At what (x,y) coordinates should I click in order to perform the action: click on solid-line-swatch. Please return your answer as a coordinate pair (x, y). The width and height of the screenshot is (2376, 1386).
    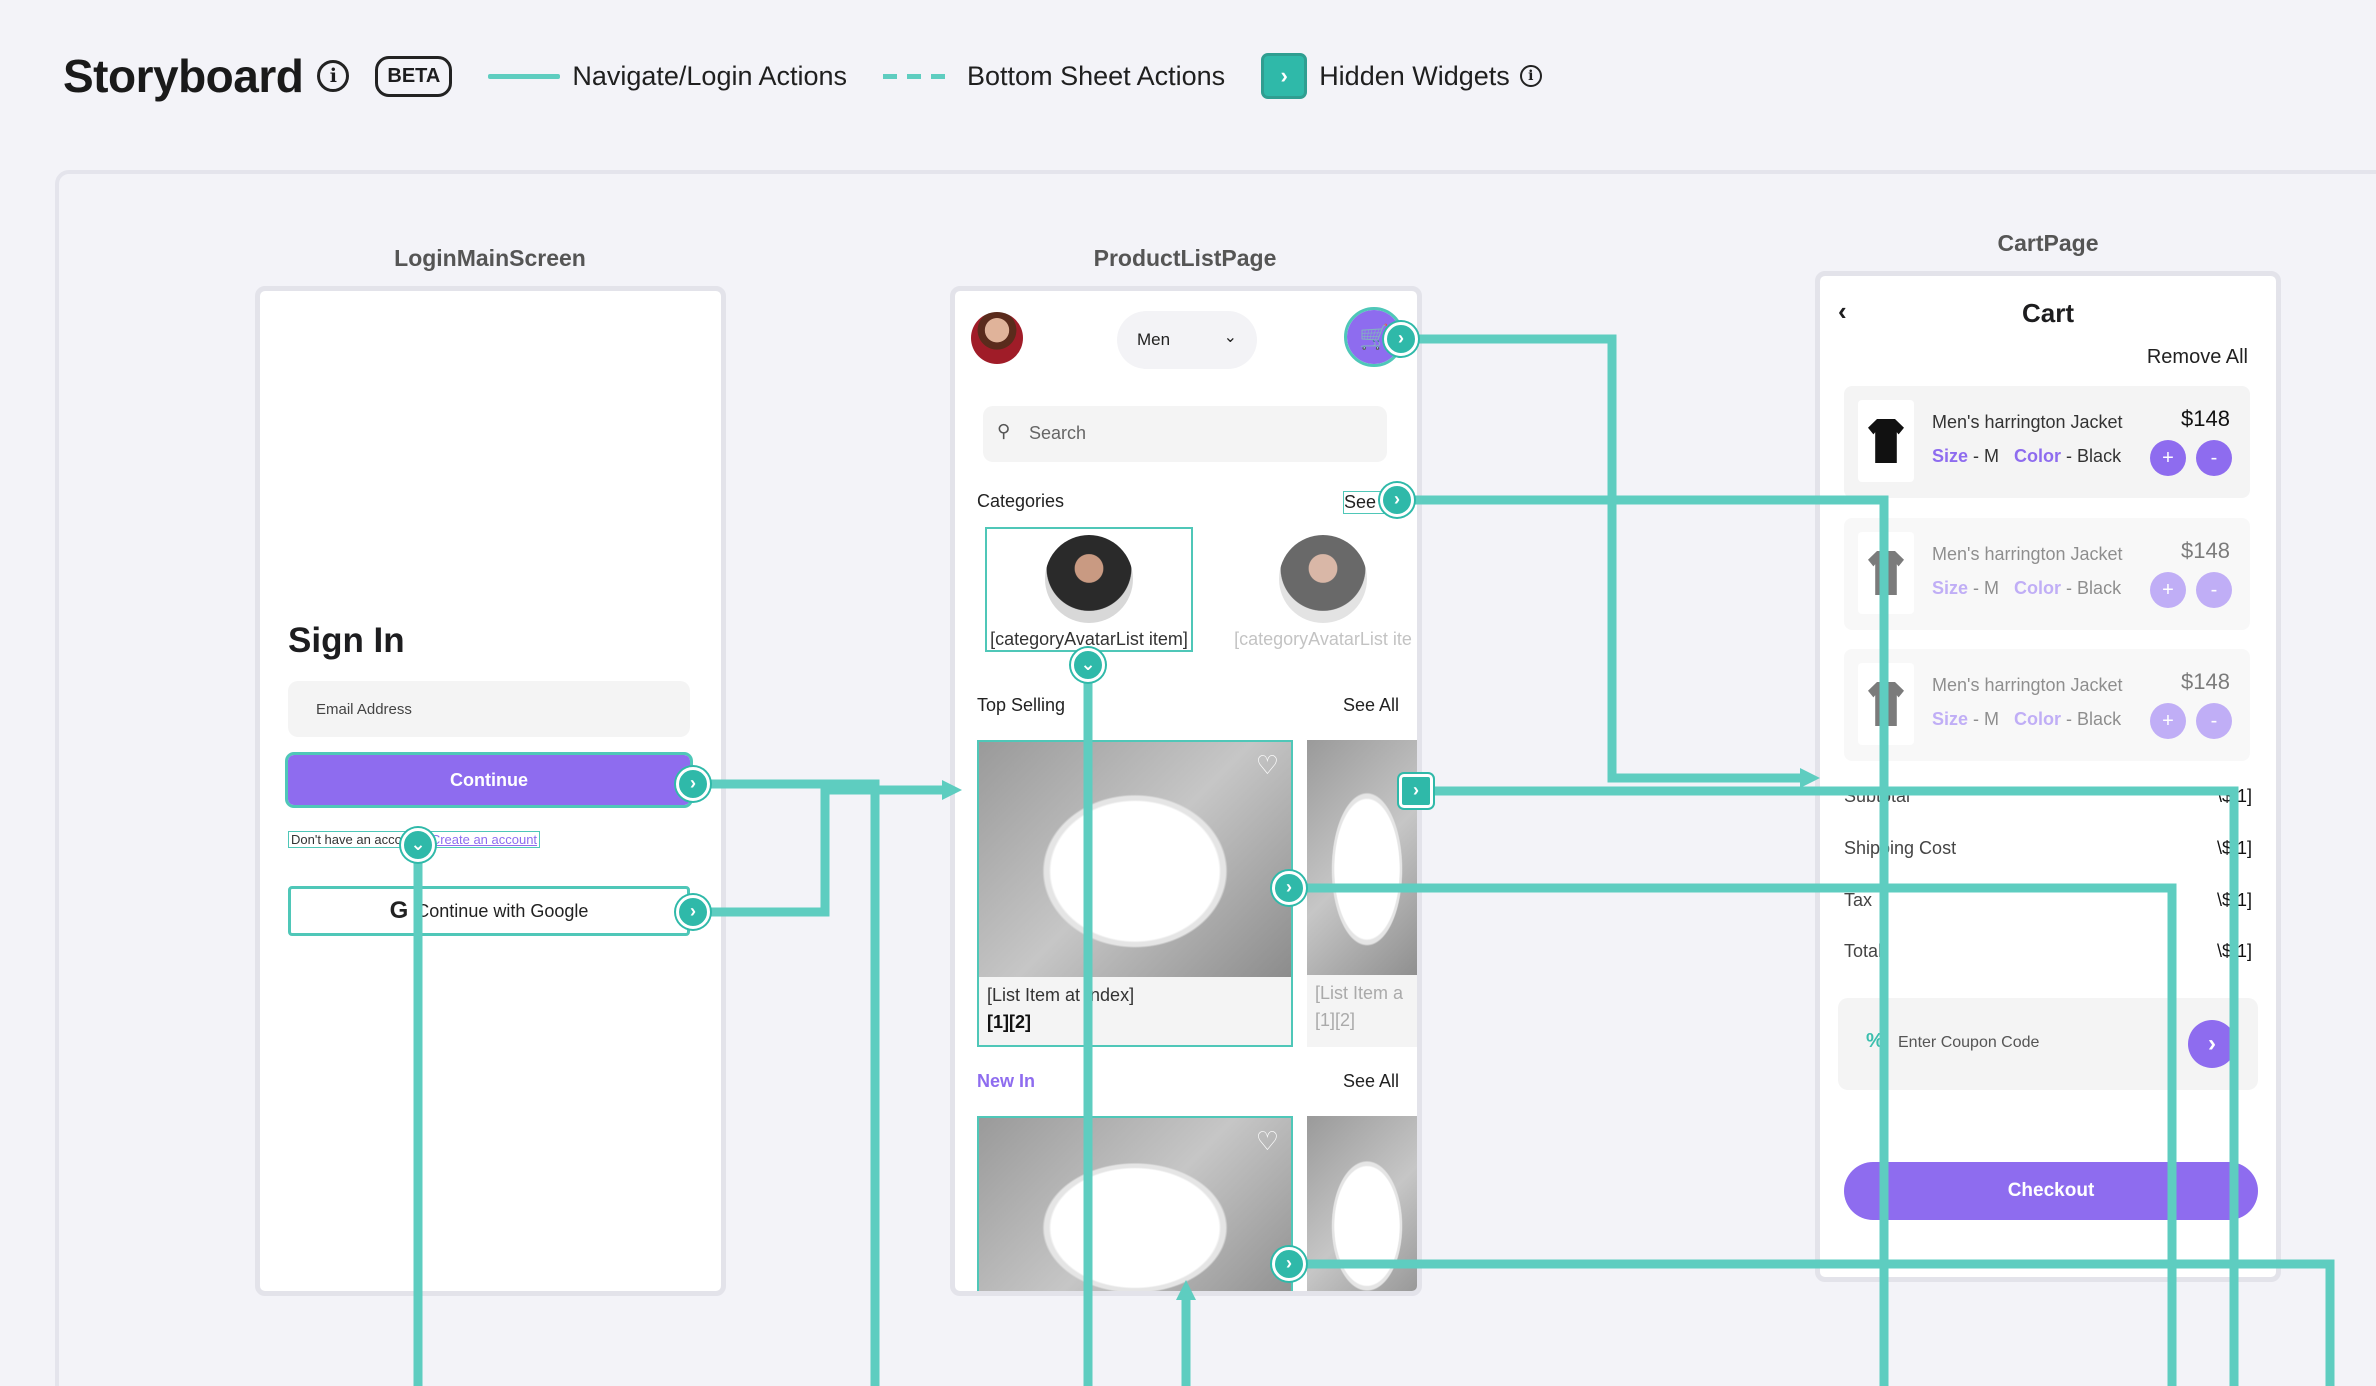
    Looking at the image, I should click on (524, 76).